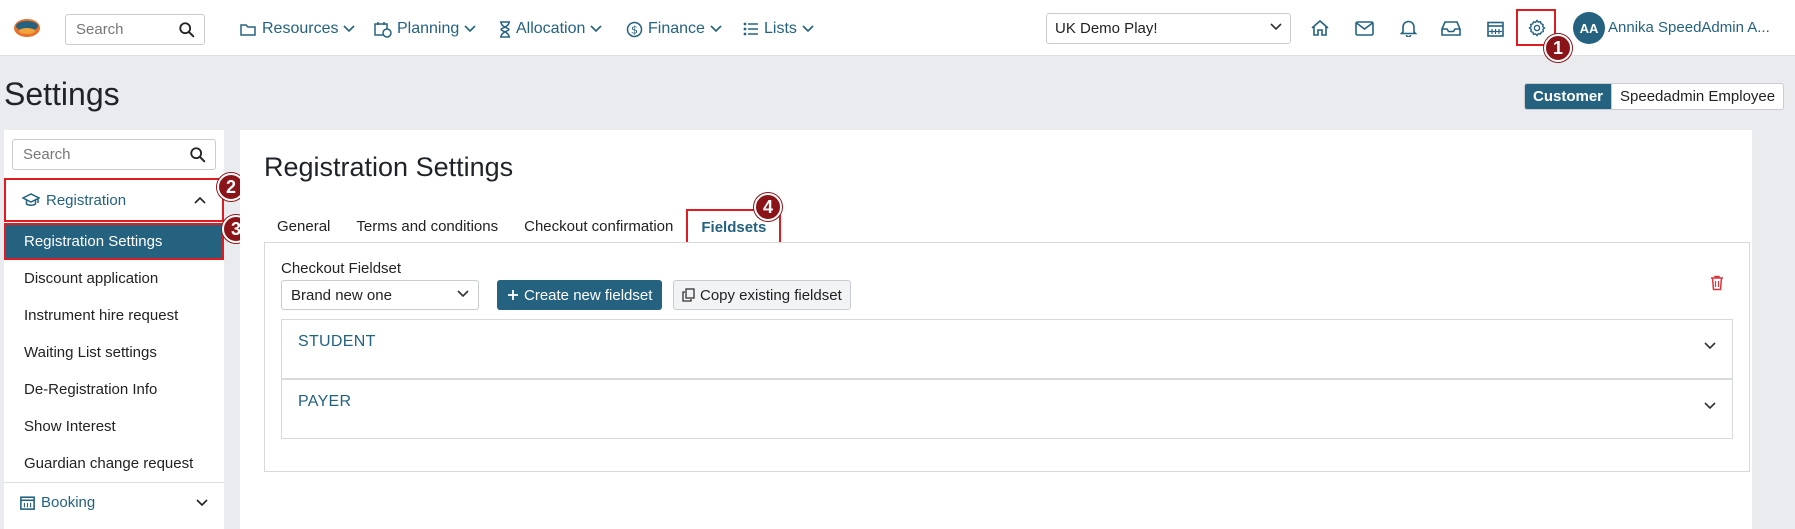 This screenshot has width=1795, height=529. Describe the element at coordinates (303, 226) in the screenshot. I see `tab-general: General` at that location.